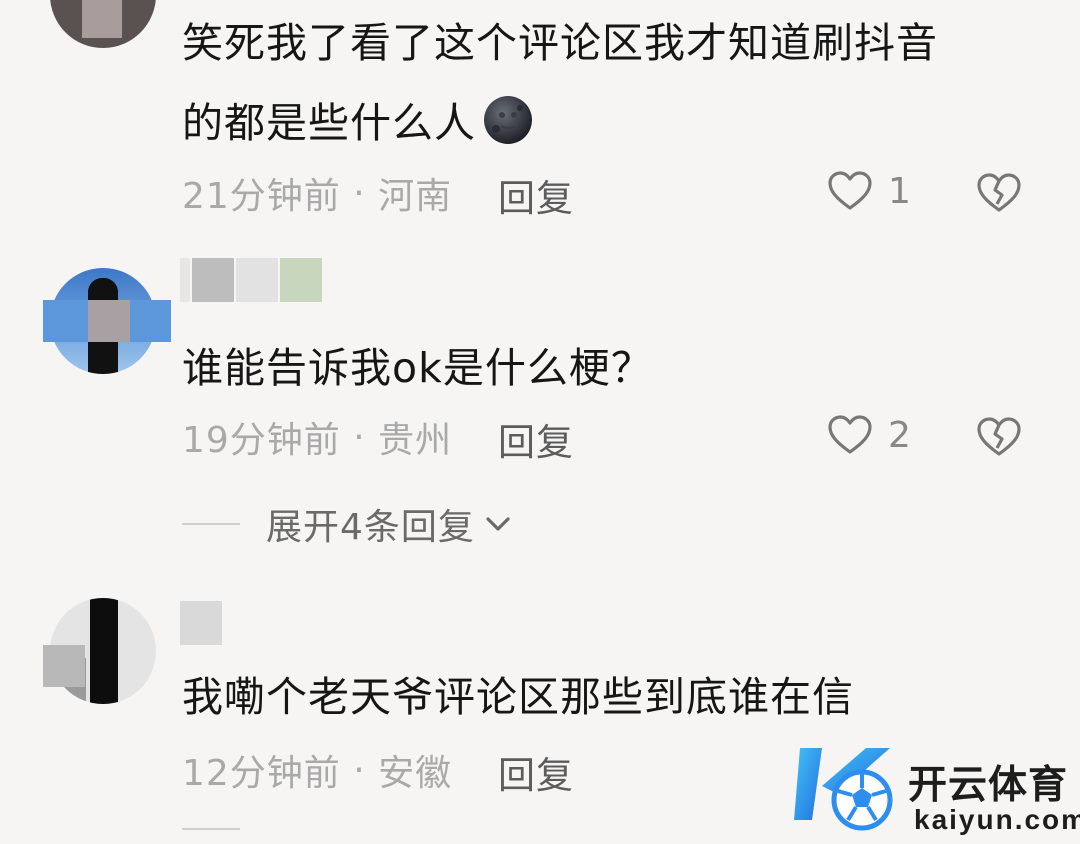 The height and width of the screenshot is (844, 1080). What do you see at coordinates (103, 24) in the screenshot?
I see `avatar` at bounding box center [103, 24].